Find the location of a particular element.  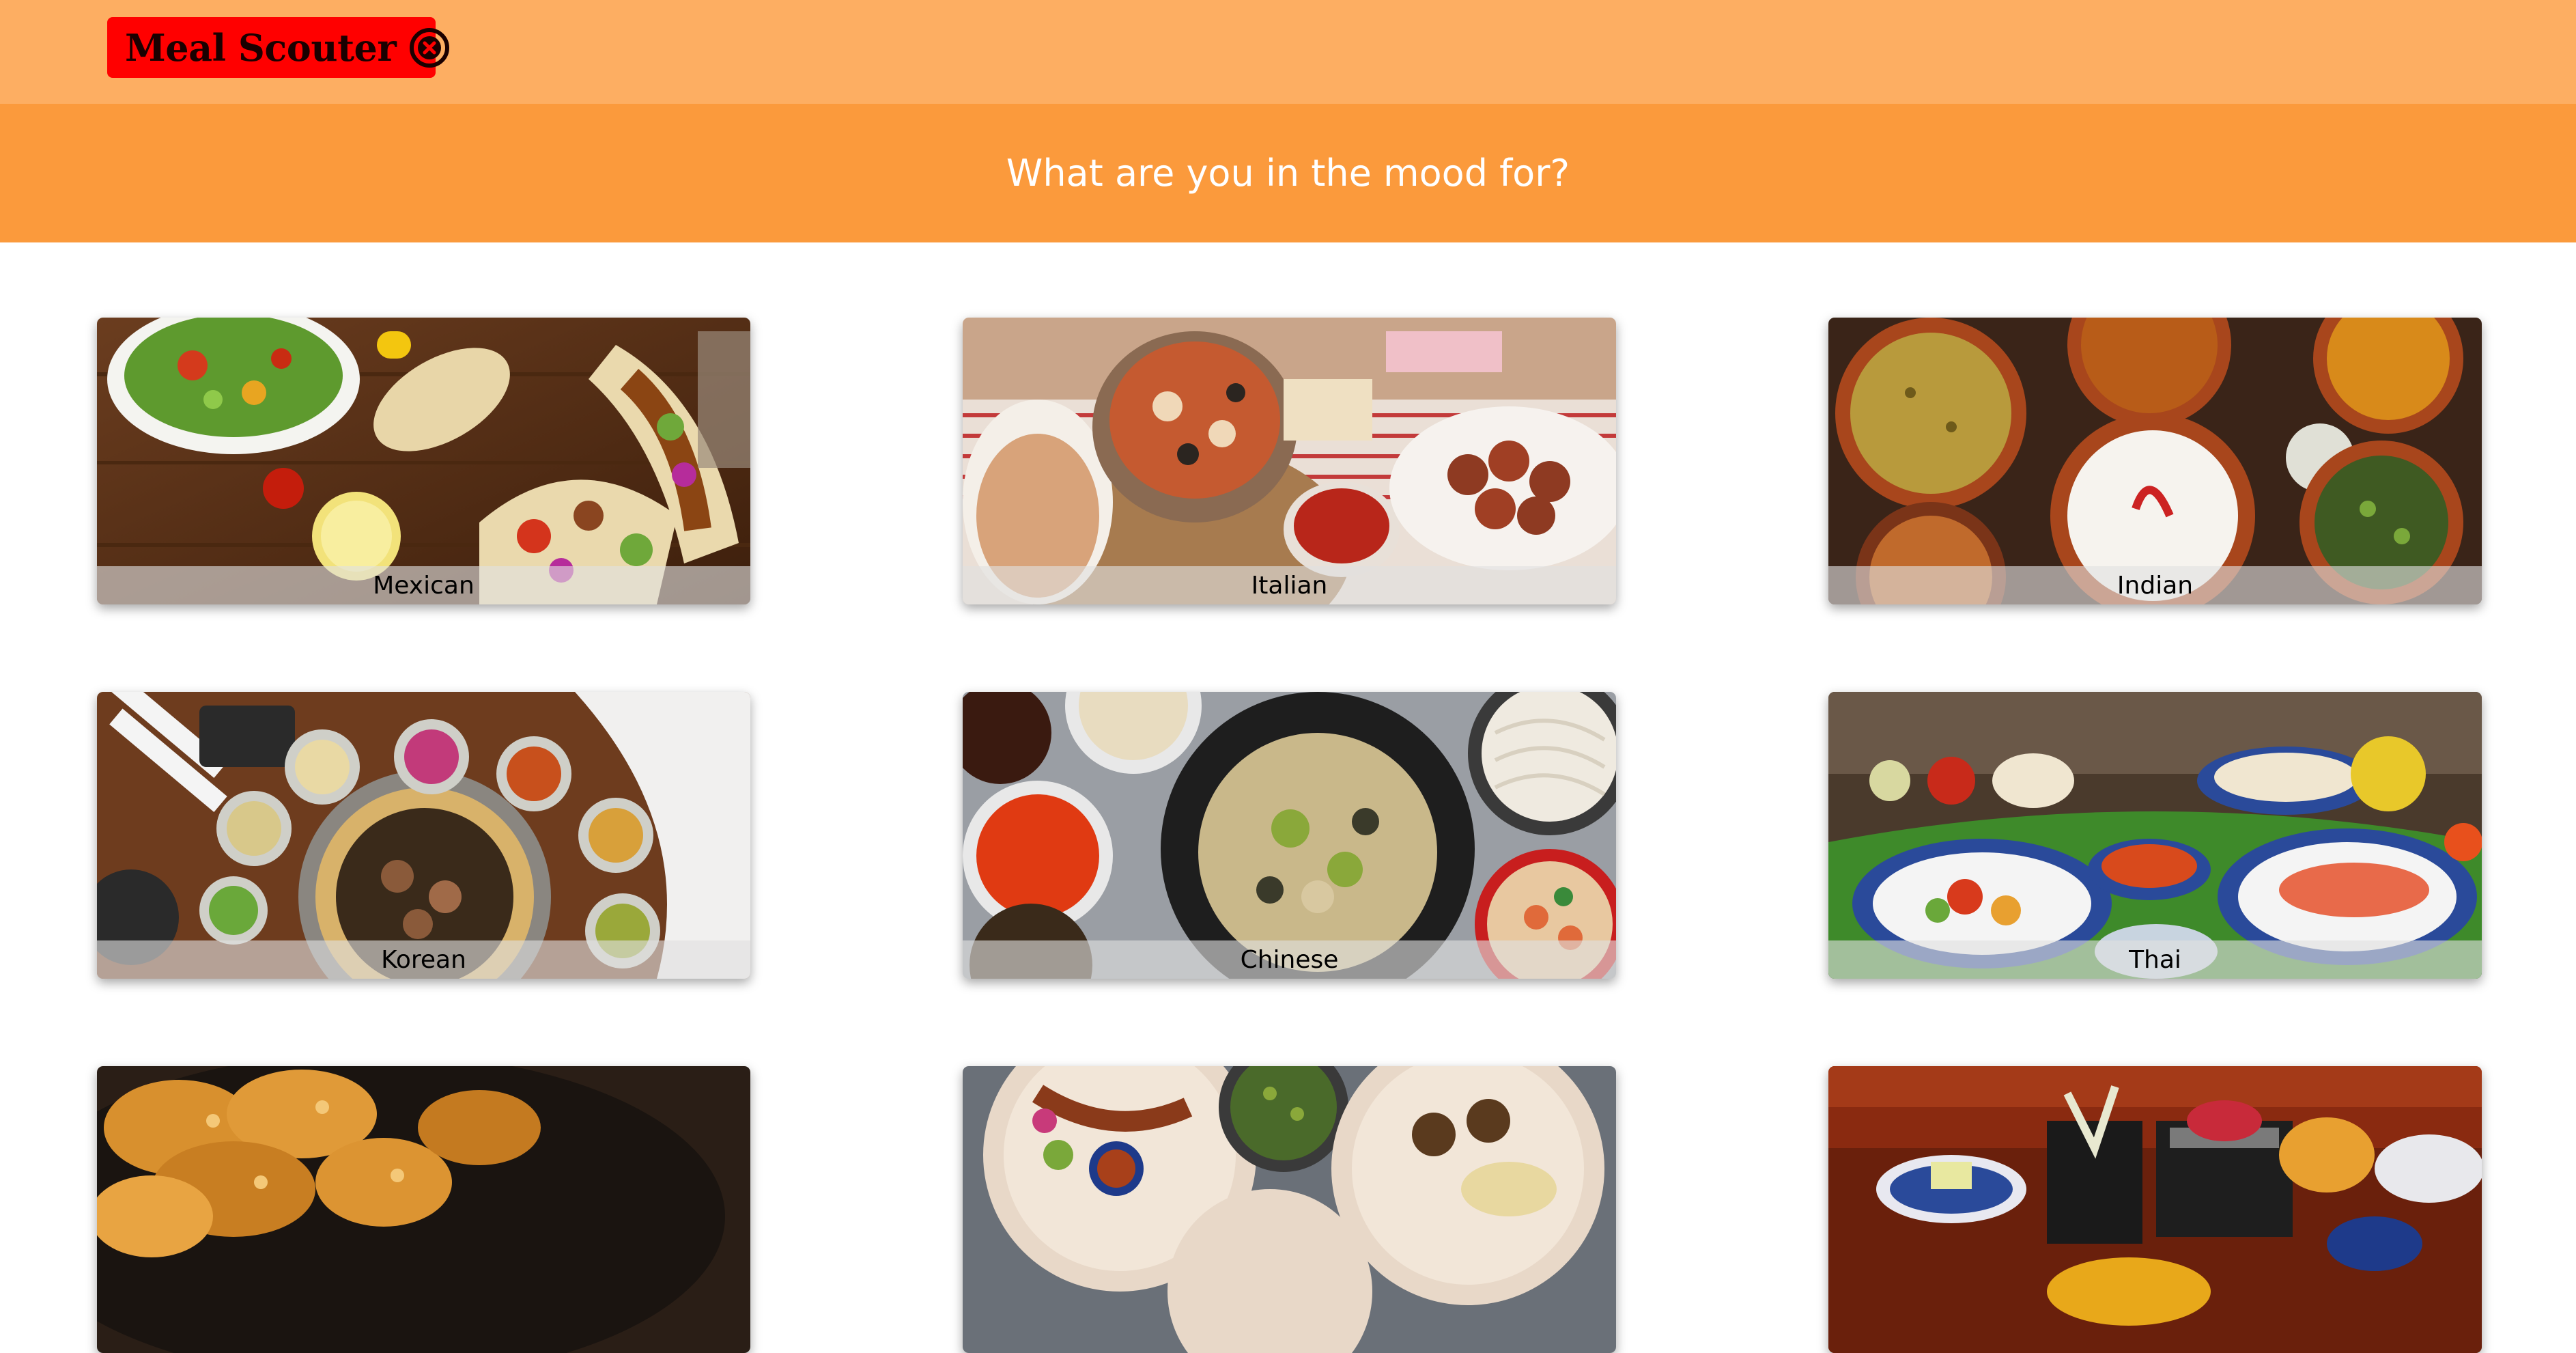

cuisine-card-chinese: Chinese is located at coordinates (1289, 835).